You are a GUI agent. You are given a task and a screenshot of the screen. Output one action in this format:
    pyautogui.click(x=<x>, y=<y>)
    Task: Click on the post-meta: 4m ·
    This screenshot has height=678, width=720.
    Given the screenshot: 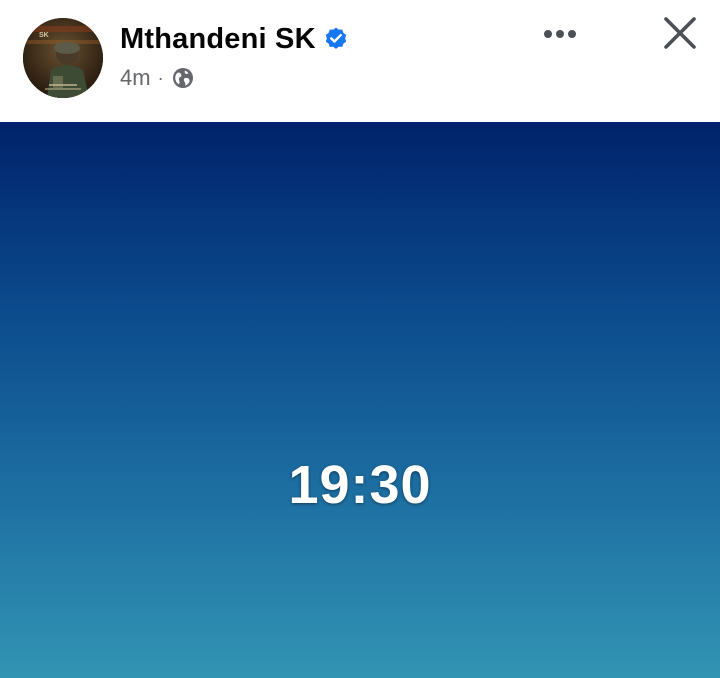 What is the action you would take?
    pyautogui.click(x=157, y=78)
    